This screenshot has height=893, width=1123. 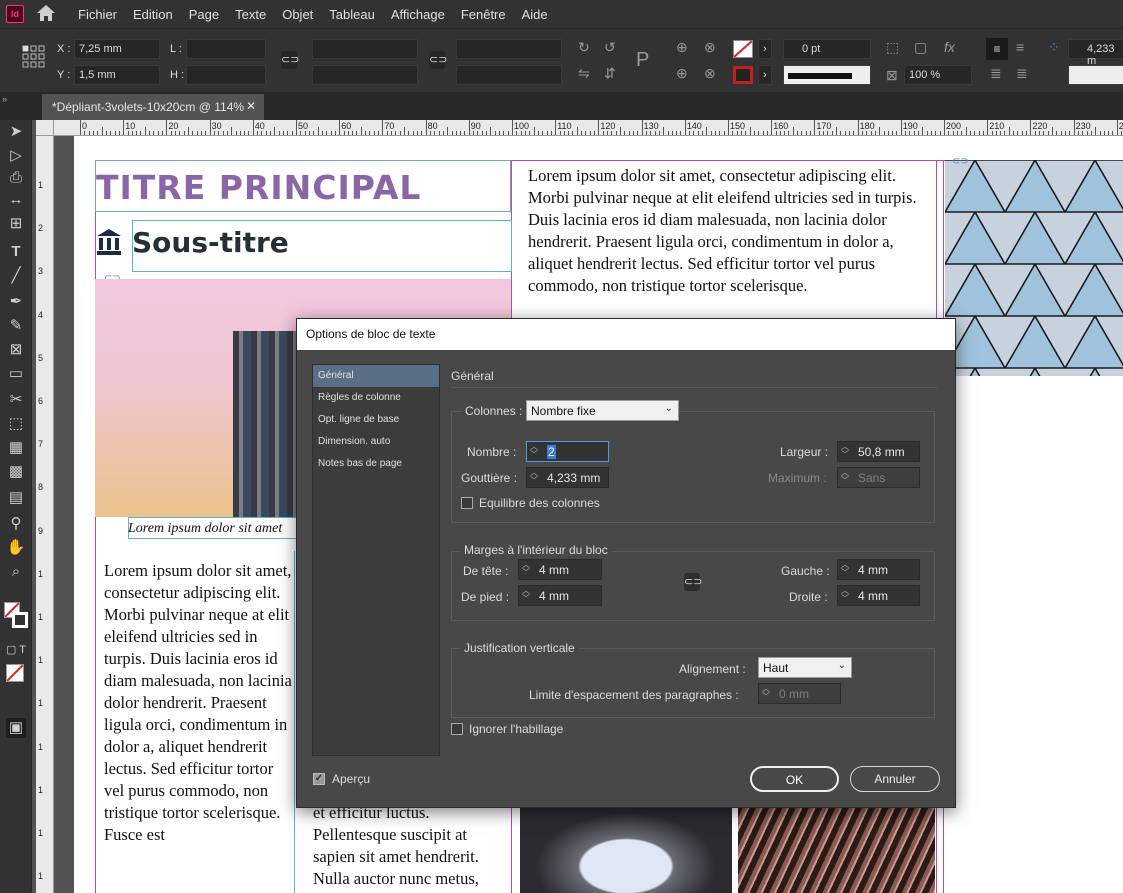 I want to click on y-field: 1,5 mm, so click(x=117, y=75).